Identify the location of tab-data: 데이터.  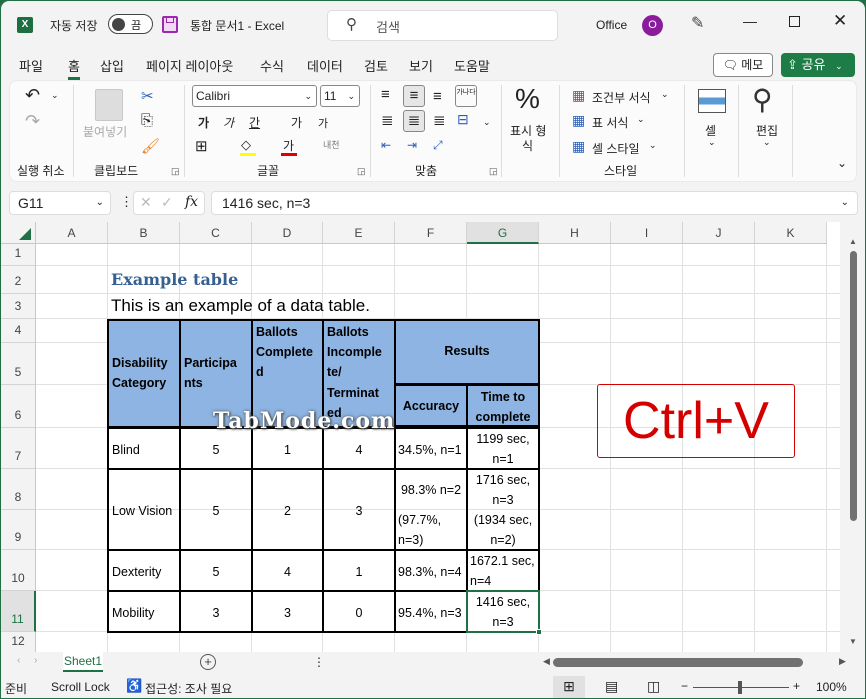
(325, 65).